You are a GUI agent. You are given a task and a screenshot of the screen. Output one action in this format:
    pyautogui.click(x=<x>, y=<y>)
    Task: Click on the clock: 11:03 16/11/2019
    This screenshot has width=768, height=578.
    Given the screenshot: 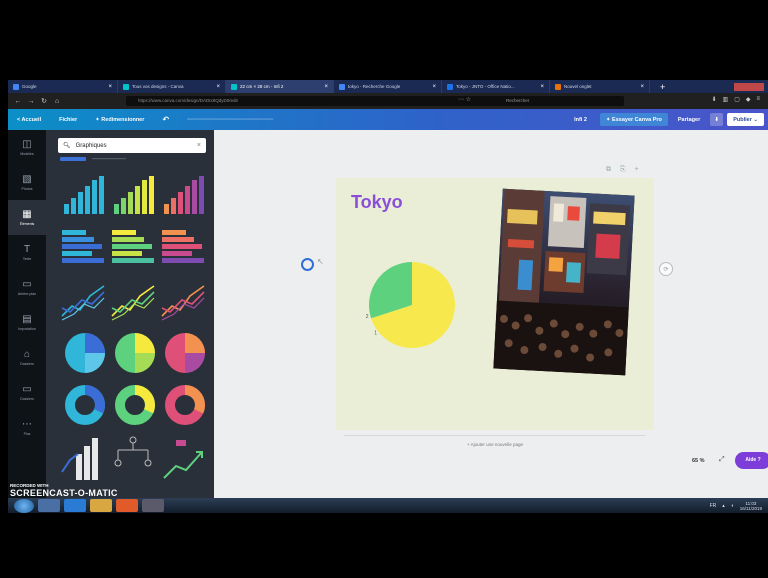 What is the action you would take?
    pyautogui.click(x=751, y=506)
    